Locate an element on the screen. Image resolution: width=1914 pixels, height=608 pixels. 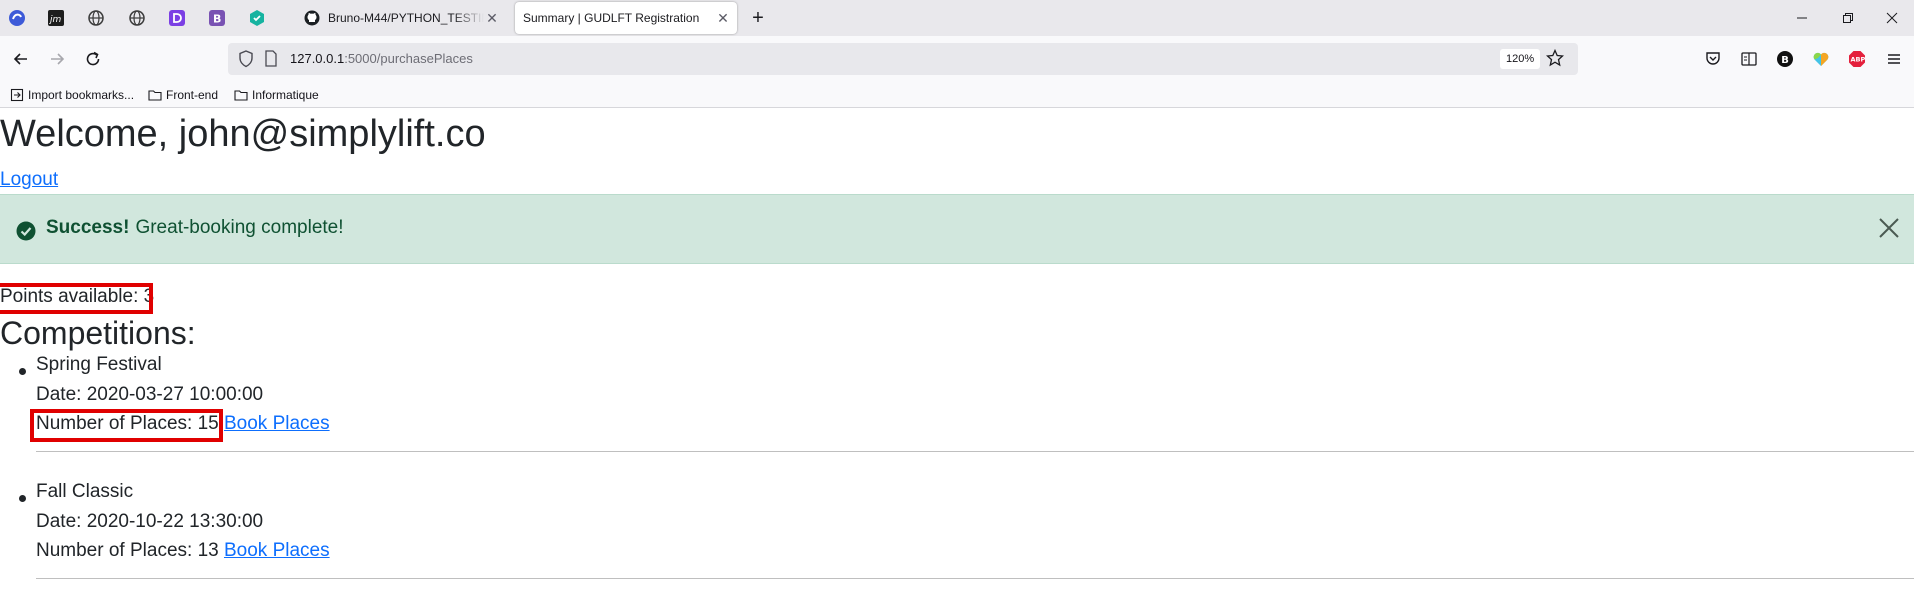
pinned-tab-jm-icon: jm is located at coordinates (56, 18).